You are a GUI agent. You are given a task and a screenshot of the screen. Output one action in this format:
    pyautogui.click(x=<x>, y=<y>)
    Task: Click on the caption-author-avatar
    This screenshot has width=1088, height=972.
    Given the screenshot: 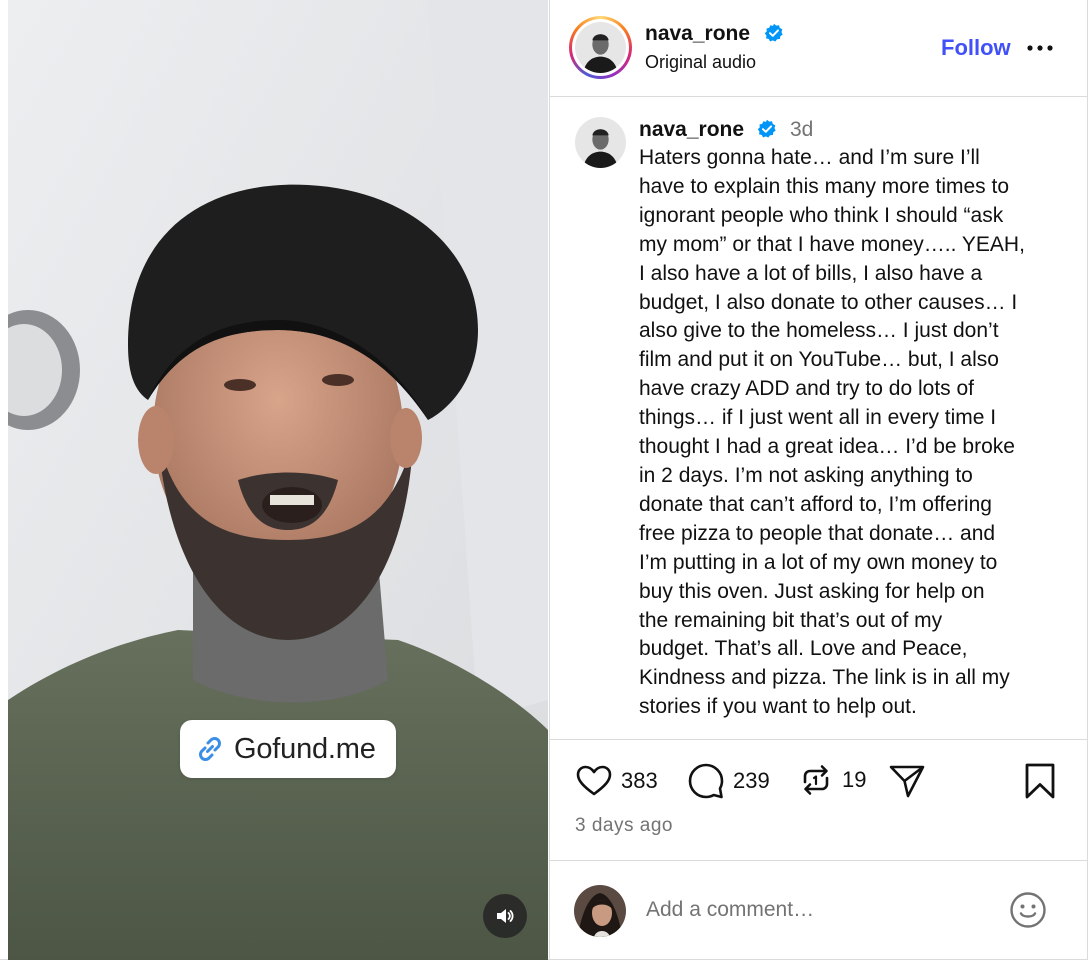 What is the action you would take?
    pyautogui.click(x=600, y=142)
    